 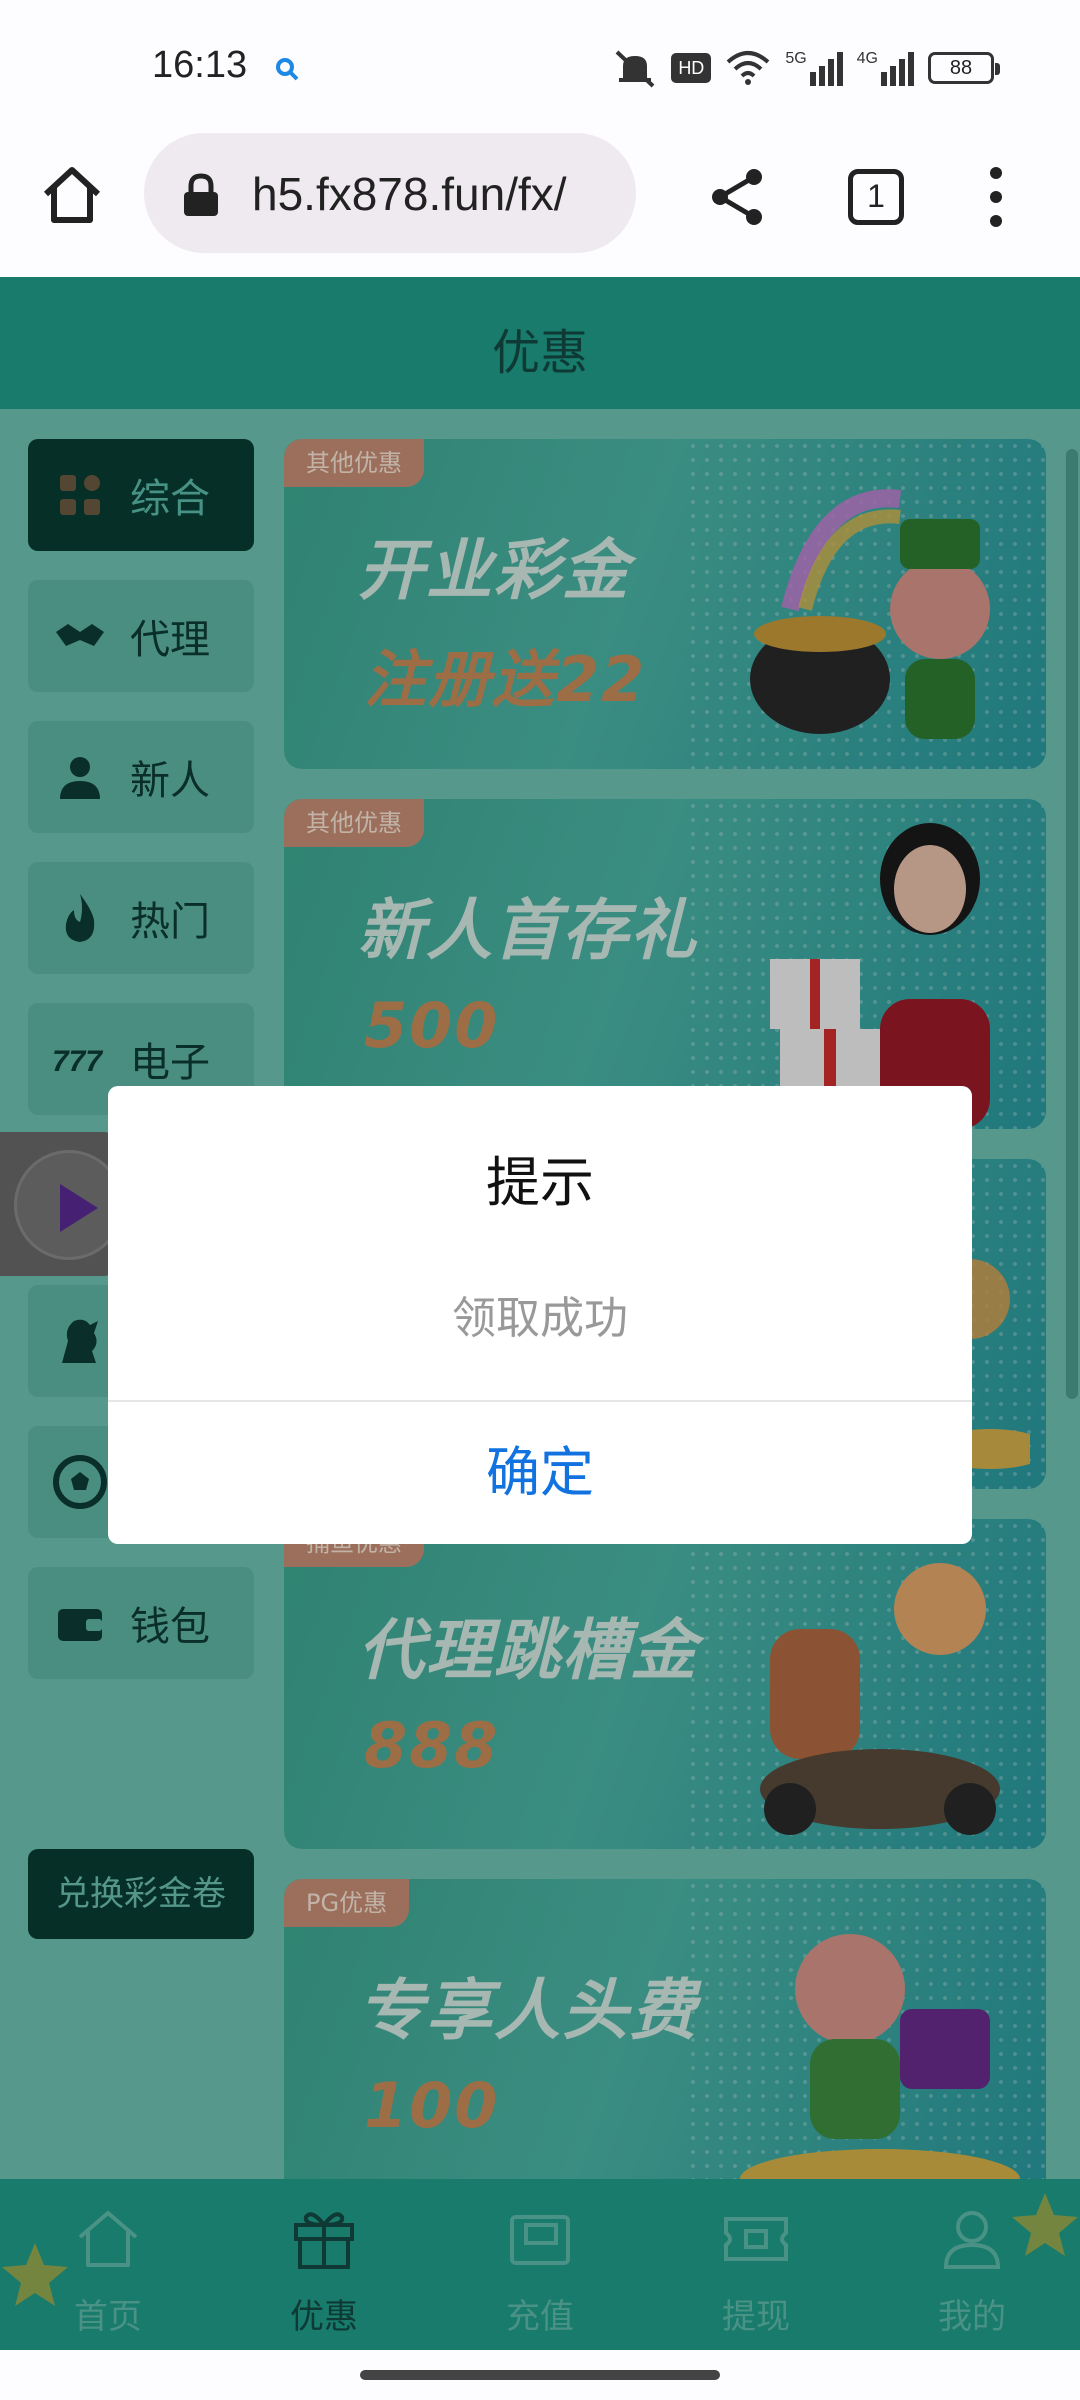 What do you see at coordinates (814, 68) in the screenshot?
I see `signal-5g-icon: 5G` at bounding box center [814, 68].